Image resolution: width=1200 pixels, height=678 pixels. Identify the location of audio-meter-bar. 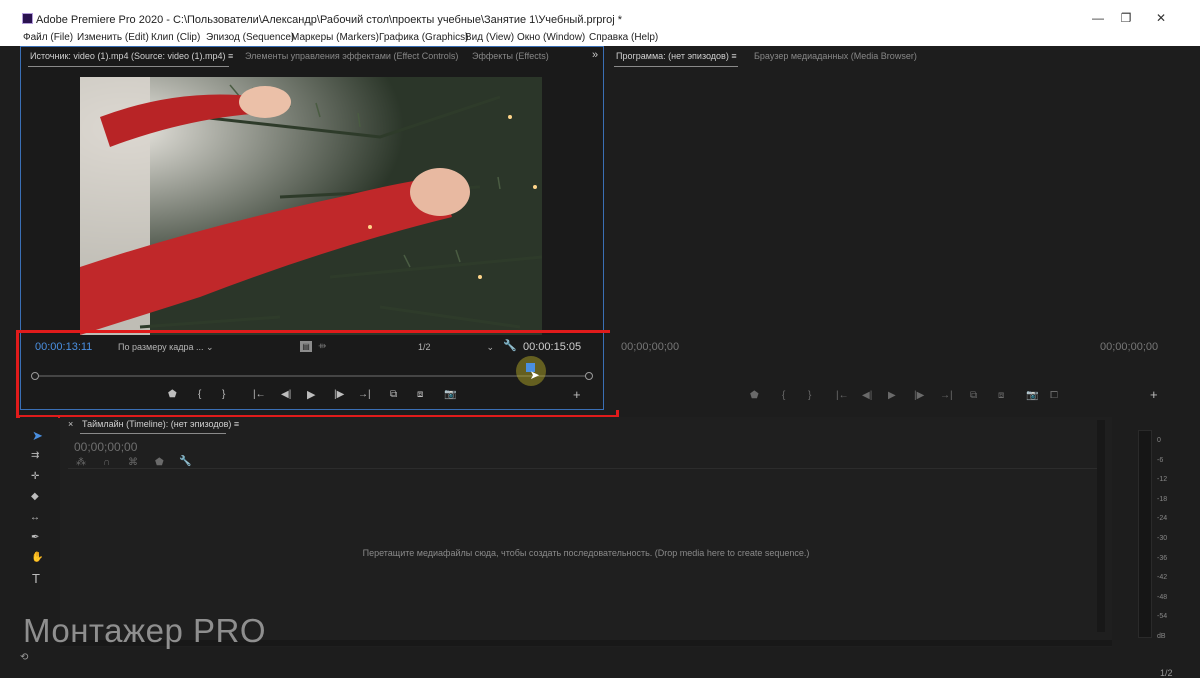
(1145, 534).